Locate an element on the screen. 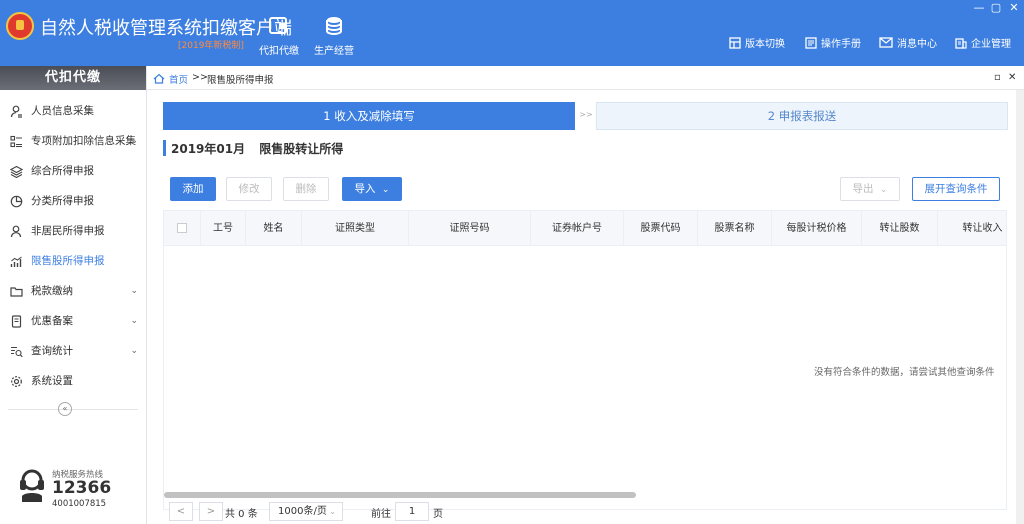 The width and height of the screenshot is (1024, 524). import-button: 导入 ⌄ is located at coordinates (372, 189).